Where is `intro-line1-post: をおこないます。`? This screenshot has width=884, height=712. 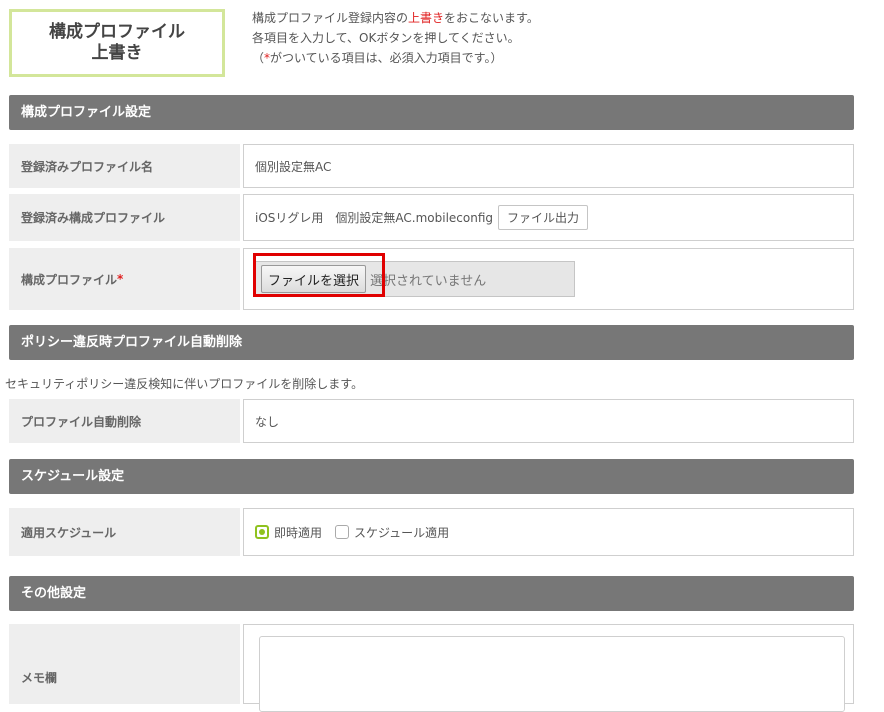
intro-line1-post: をおこないます。 is located at coordinates (491, 18).